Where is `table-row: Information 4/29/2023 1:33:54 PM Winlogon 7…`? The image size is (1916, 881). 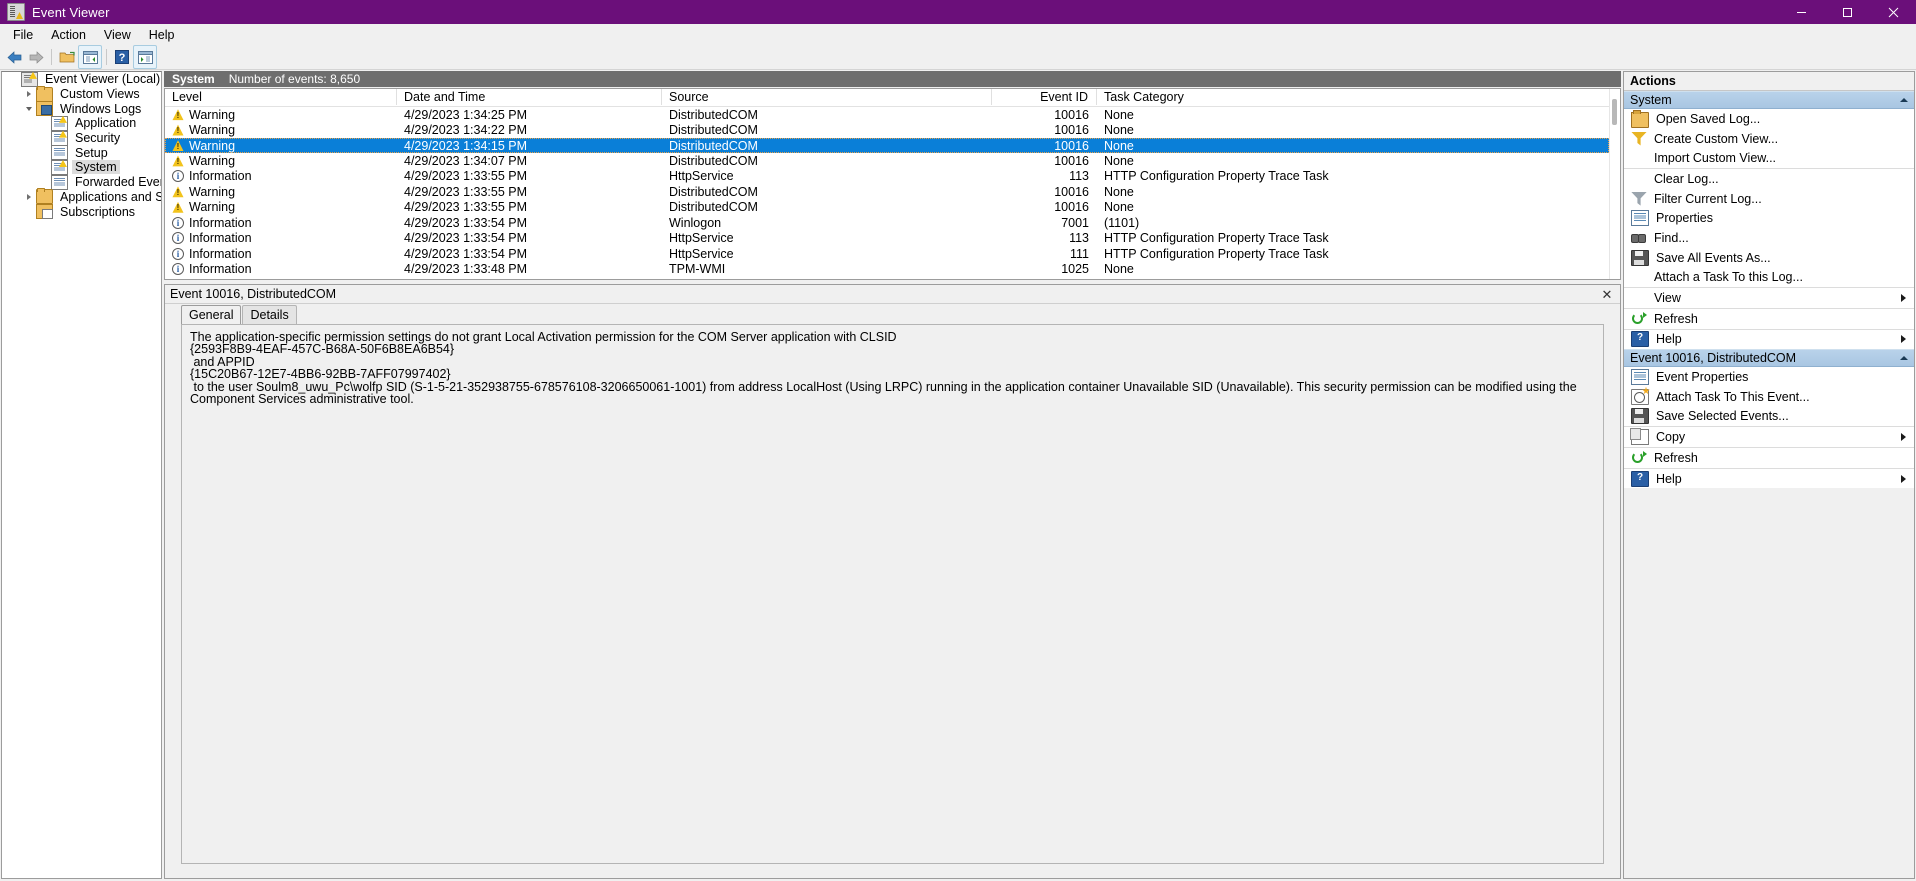
table-row: Information 4/29/2023 1:33:54 PM Winlogon 7… is located at coordinates (887, 222).